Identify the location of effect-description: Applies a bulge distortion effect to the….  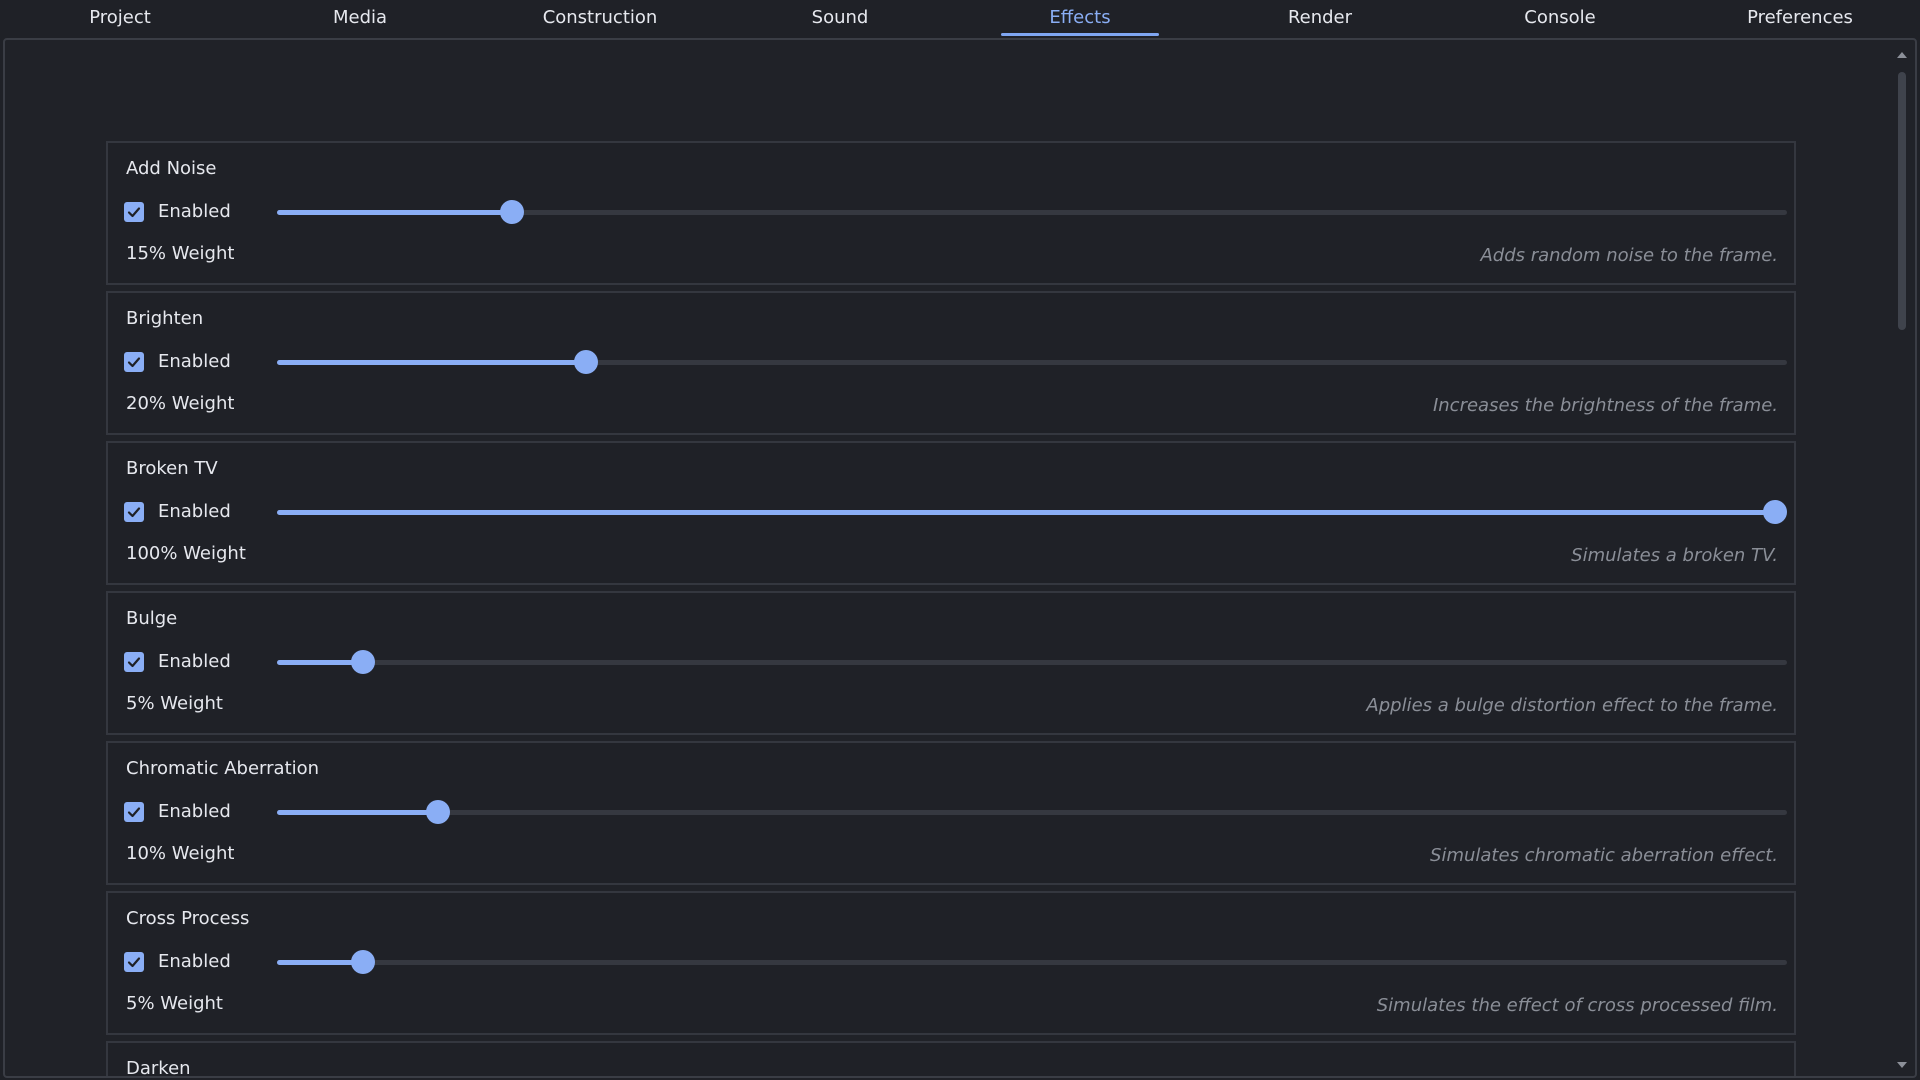
(1572, 705).